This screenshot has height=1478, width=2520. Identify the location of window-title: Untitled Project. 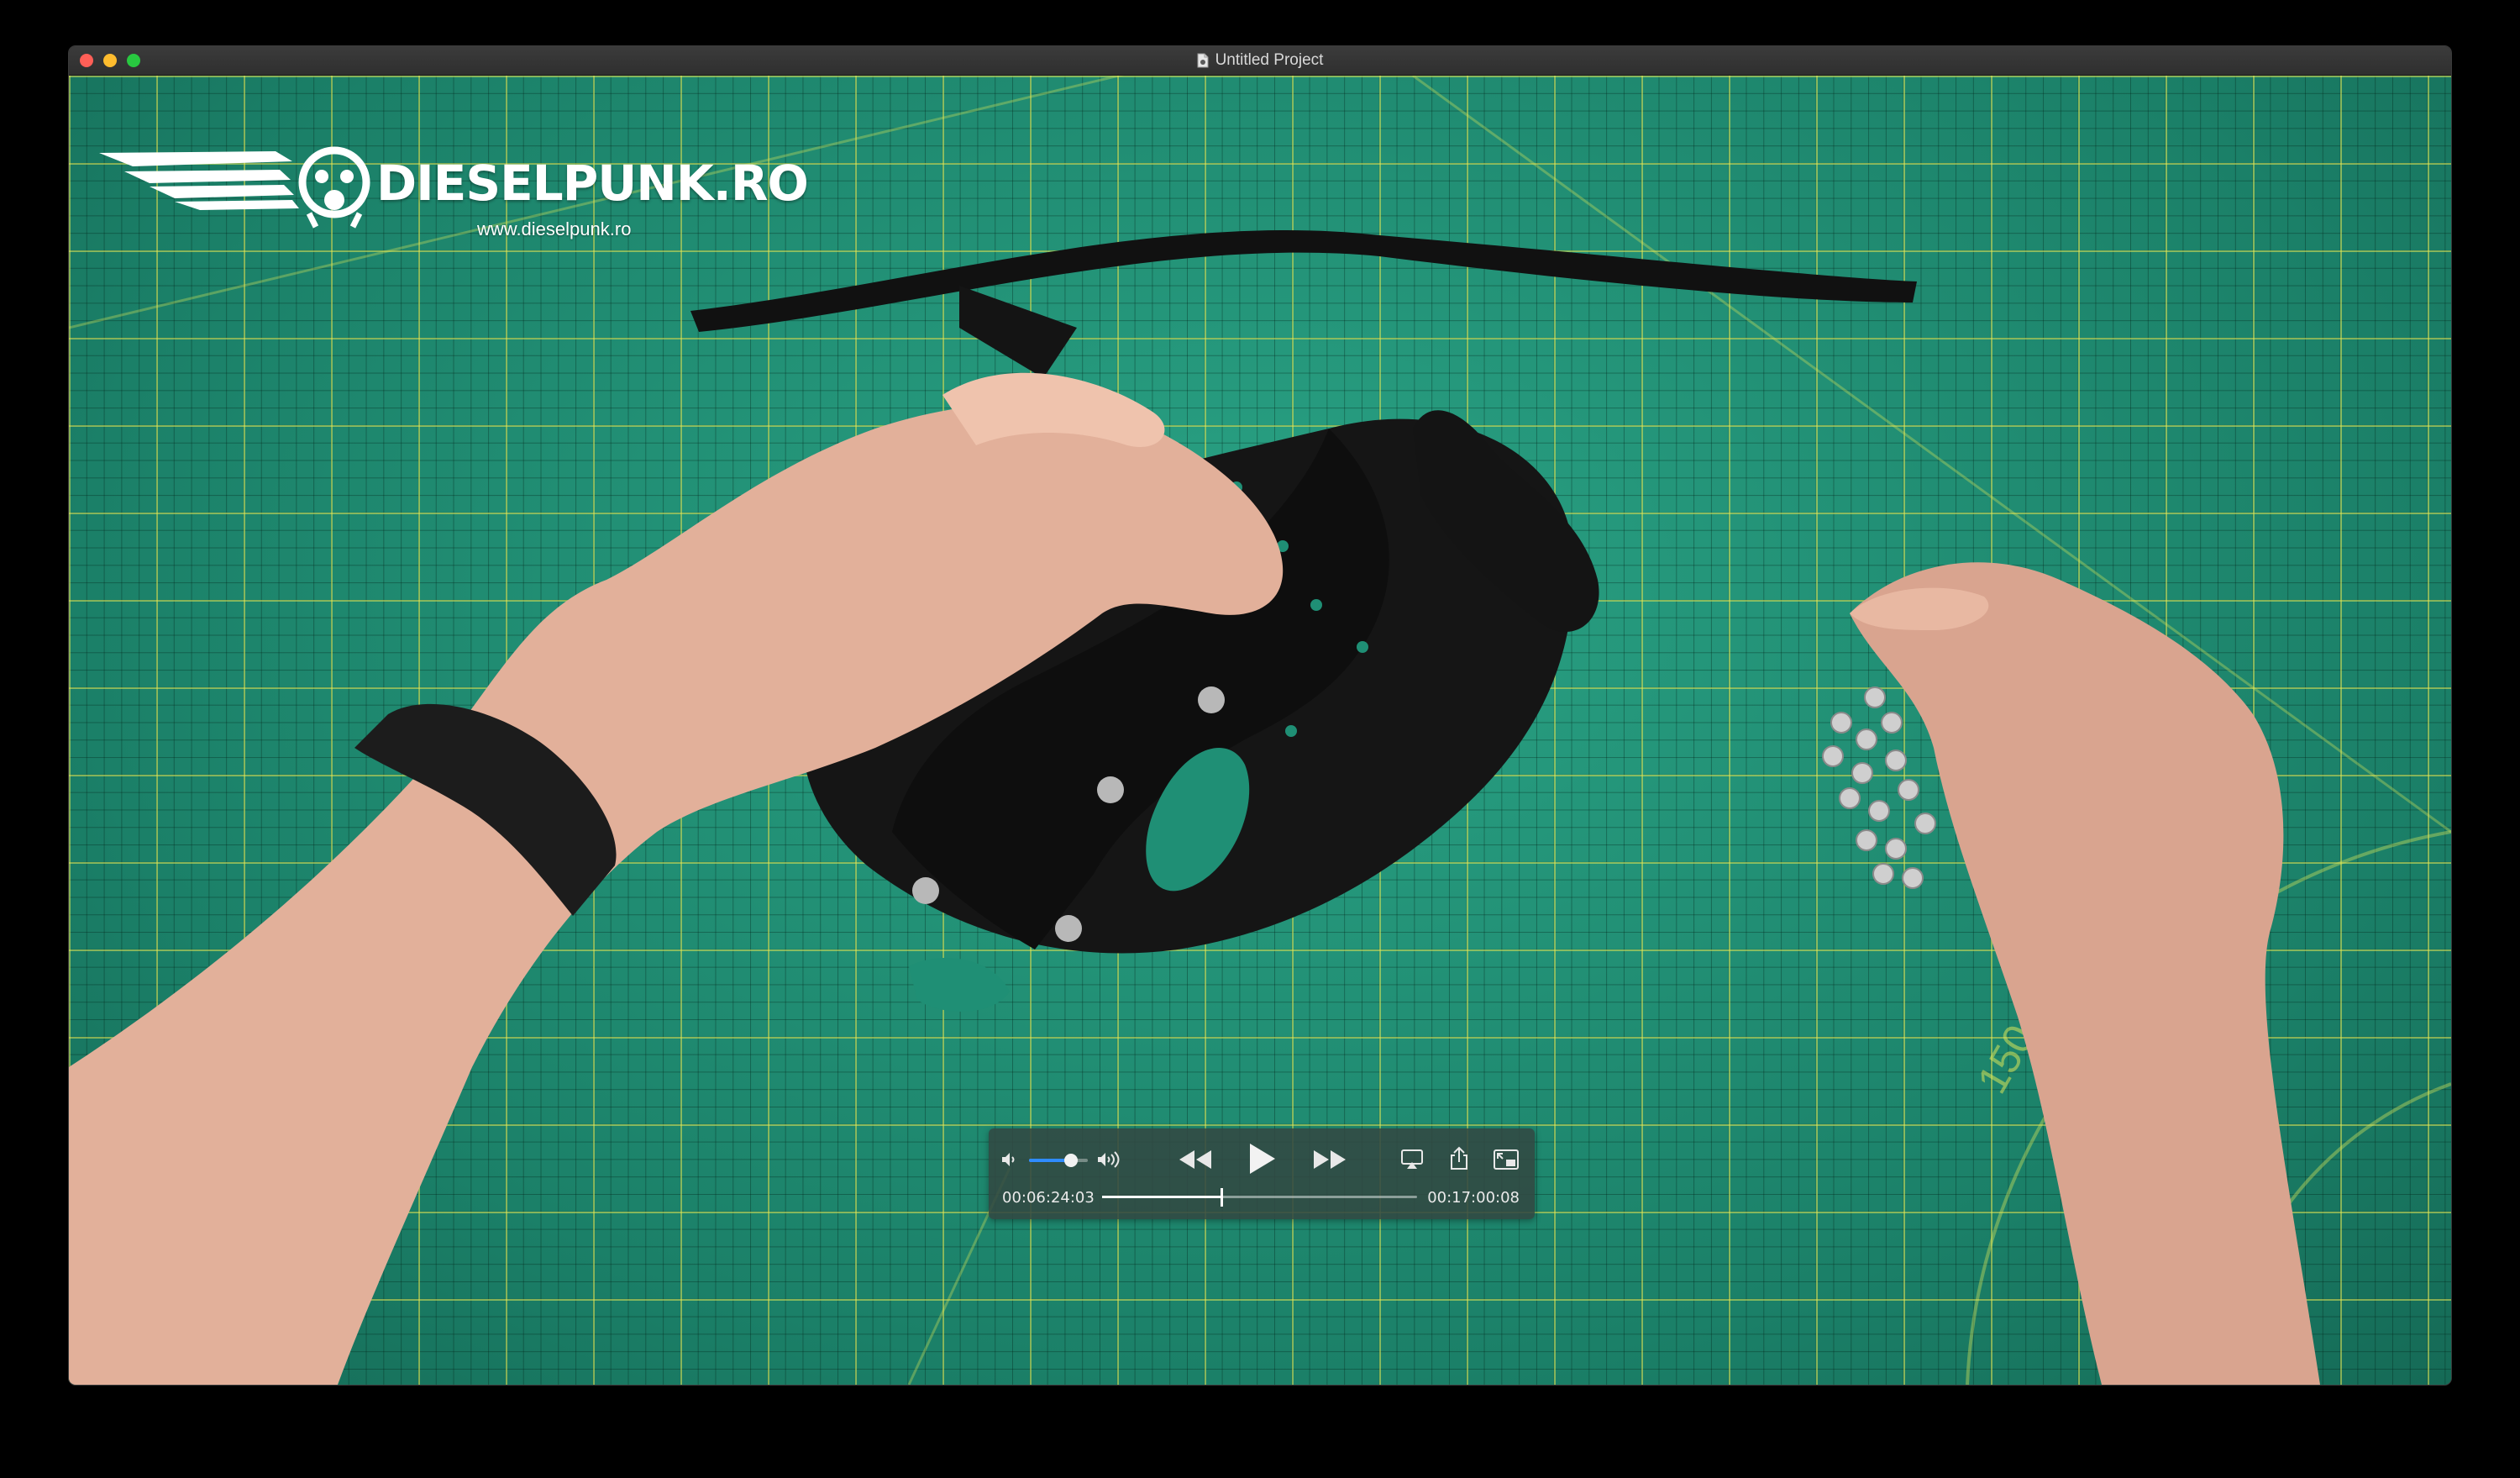
(1269, 60).